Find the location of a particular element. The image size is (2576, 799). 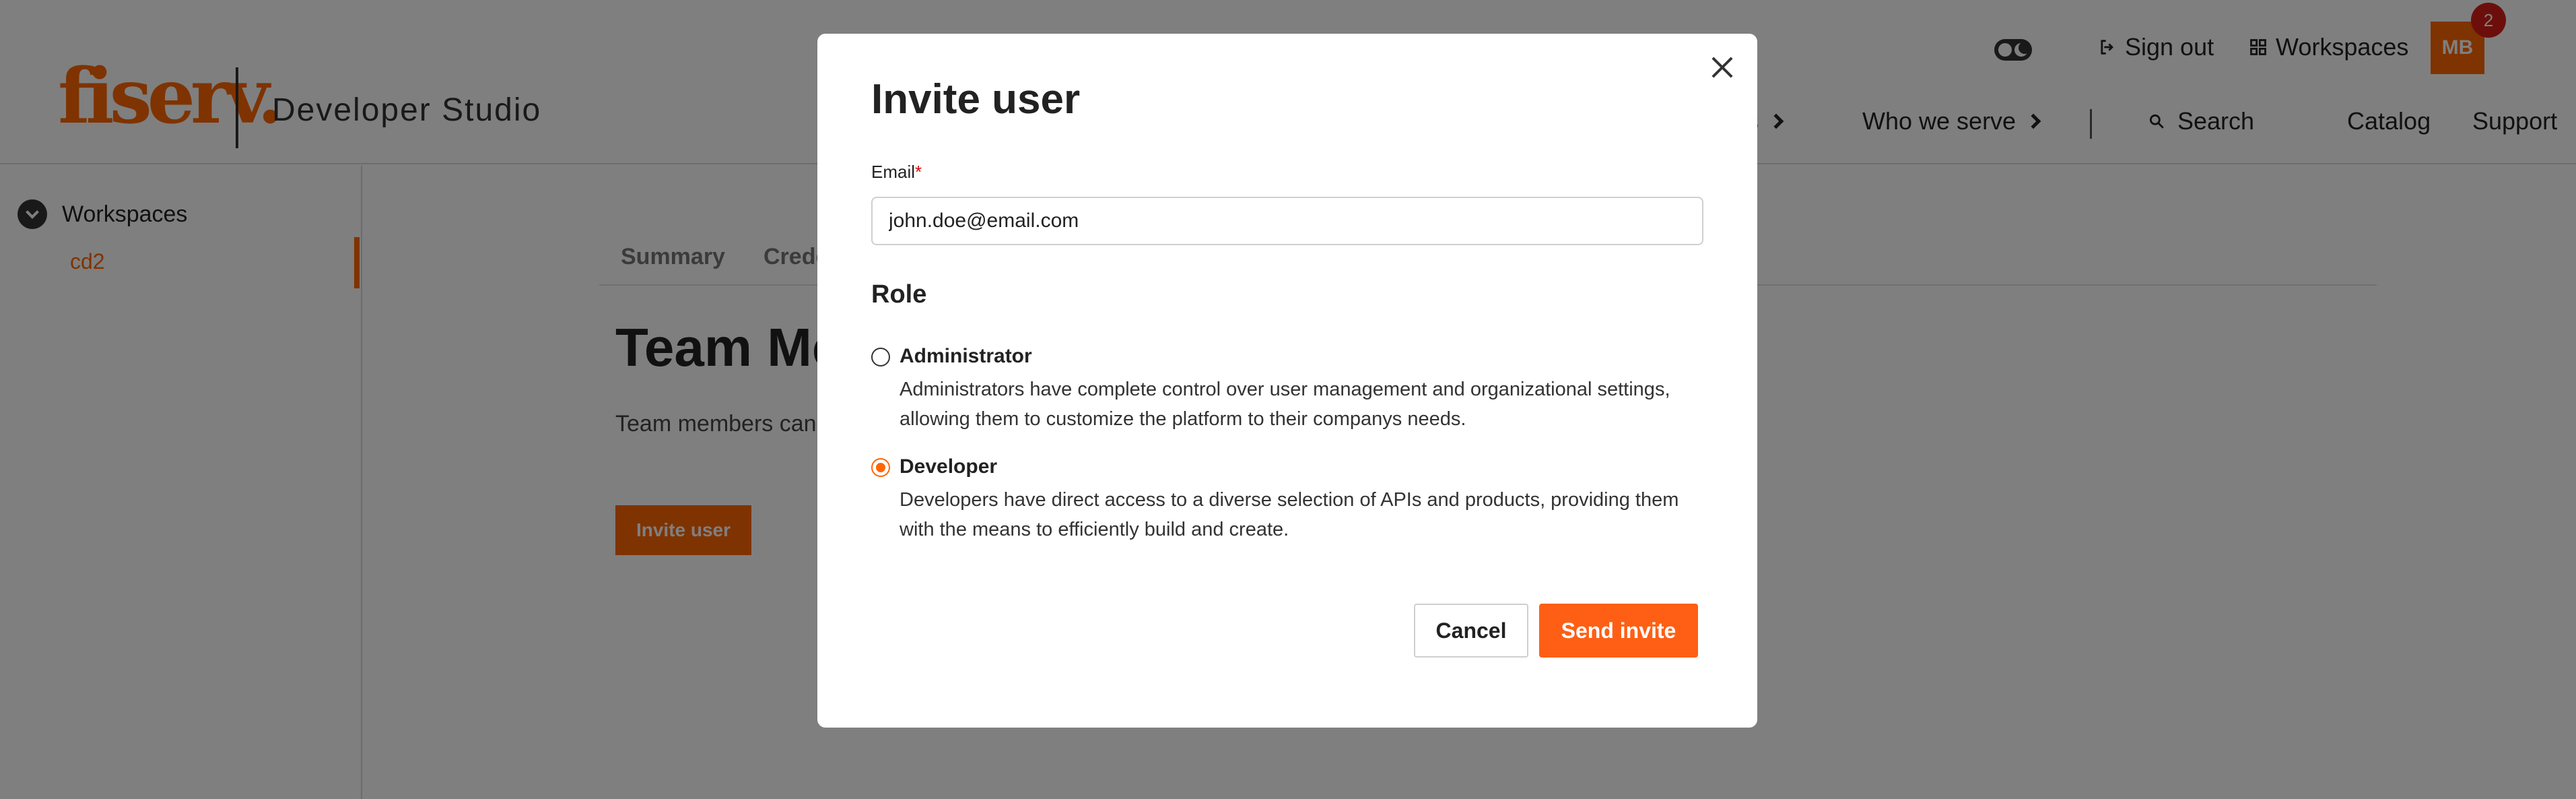

send-invite-button: Send invite is located at coordinates (1618, 631).